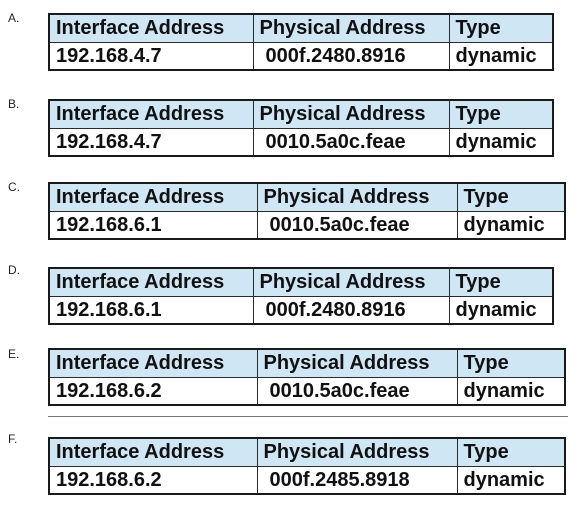 The width and height of the screenshot is (581, 513). What do you see at coordinates (14, 18) in the screenshot?
I see `option-label: A.` at bounding box center [14, 18].